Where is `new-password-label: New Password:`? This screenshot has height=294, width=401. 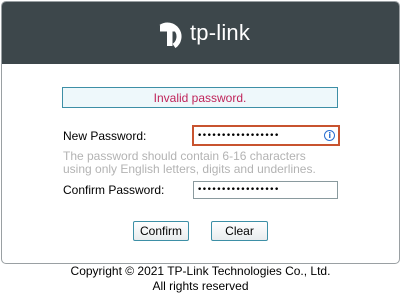 new-password-label: New Password: is located at coordinates (105, 136).